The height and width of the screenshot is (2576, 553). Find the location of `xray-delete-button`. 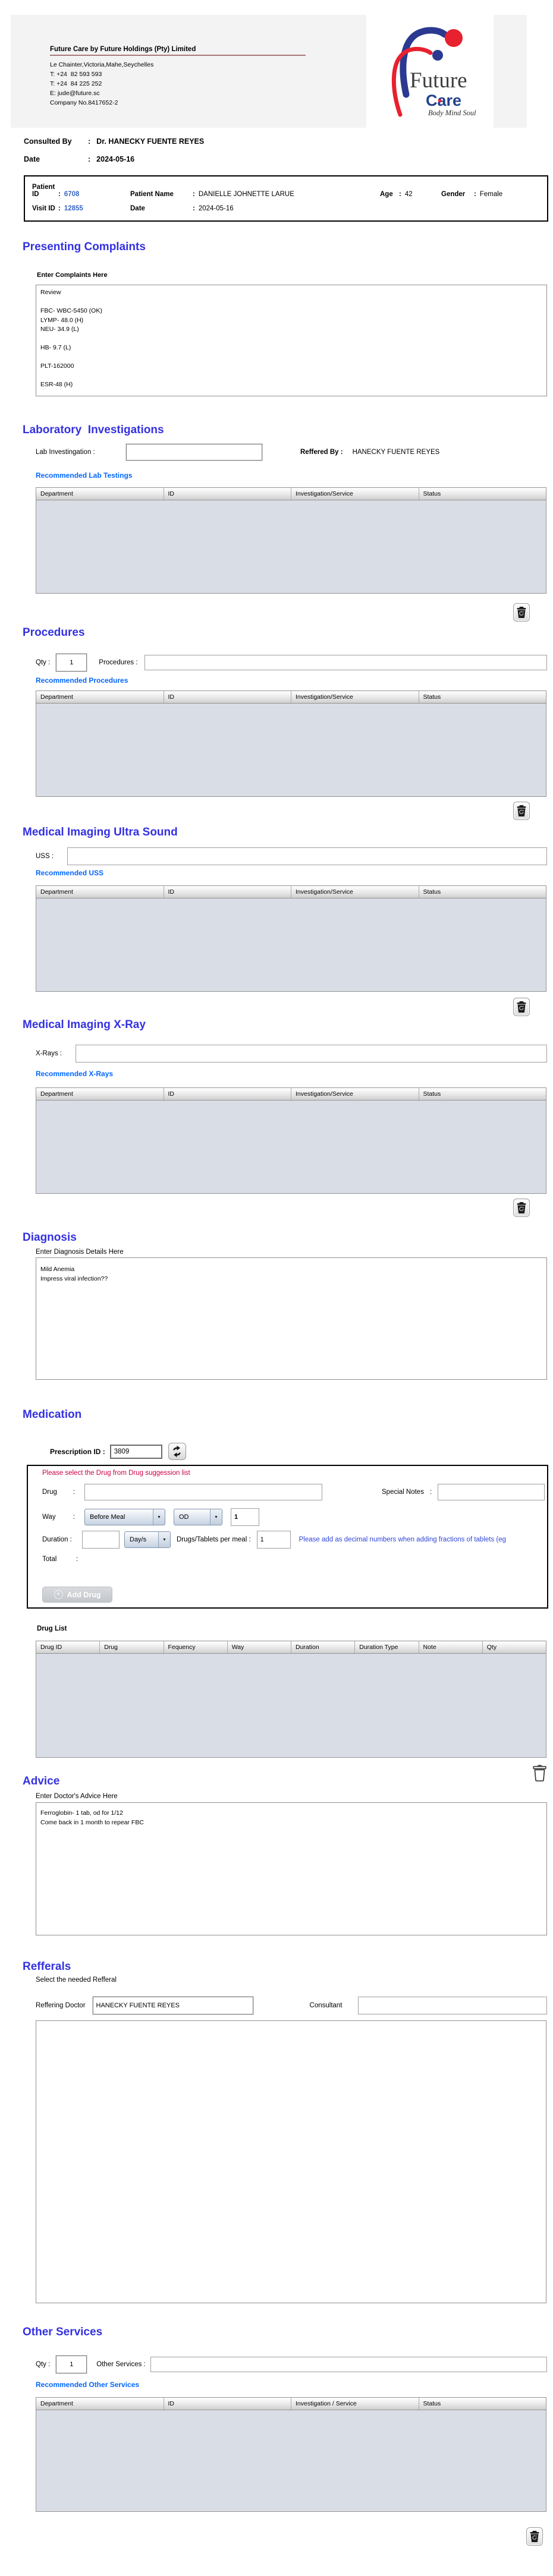

xray-delete-button is located at coordinates (521, 1208).